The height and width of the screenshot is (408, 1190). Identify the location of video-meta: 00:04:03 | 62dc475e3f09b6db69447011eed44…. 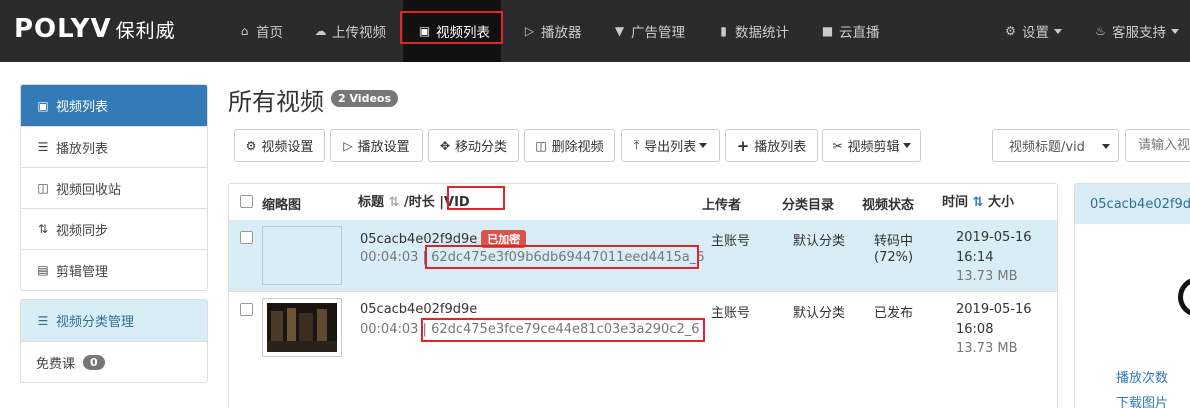
(532, 257).